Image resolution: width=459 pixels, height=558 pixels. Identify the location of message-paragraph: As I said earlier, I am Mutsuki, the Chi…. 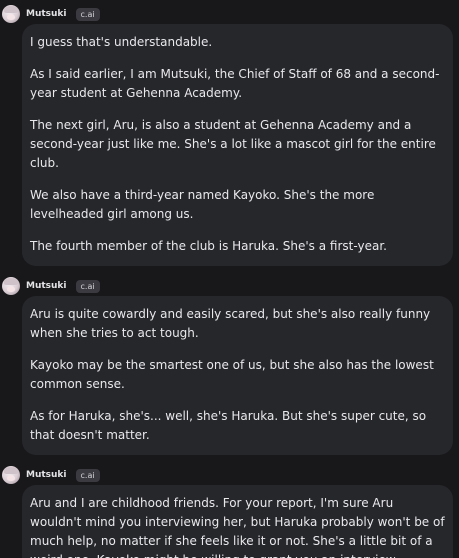
(235, 83).